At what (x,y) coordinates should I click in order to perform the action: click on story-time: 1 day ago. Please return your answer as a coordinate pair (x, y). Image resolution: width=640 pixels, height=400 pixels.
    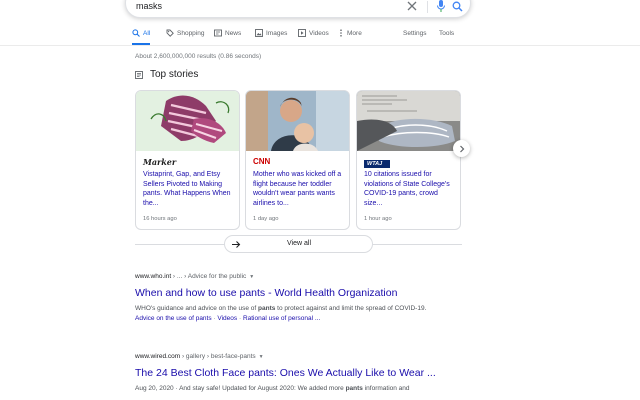
    Looking at the image, I should click on (266, 219).